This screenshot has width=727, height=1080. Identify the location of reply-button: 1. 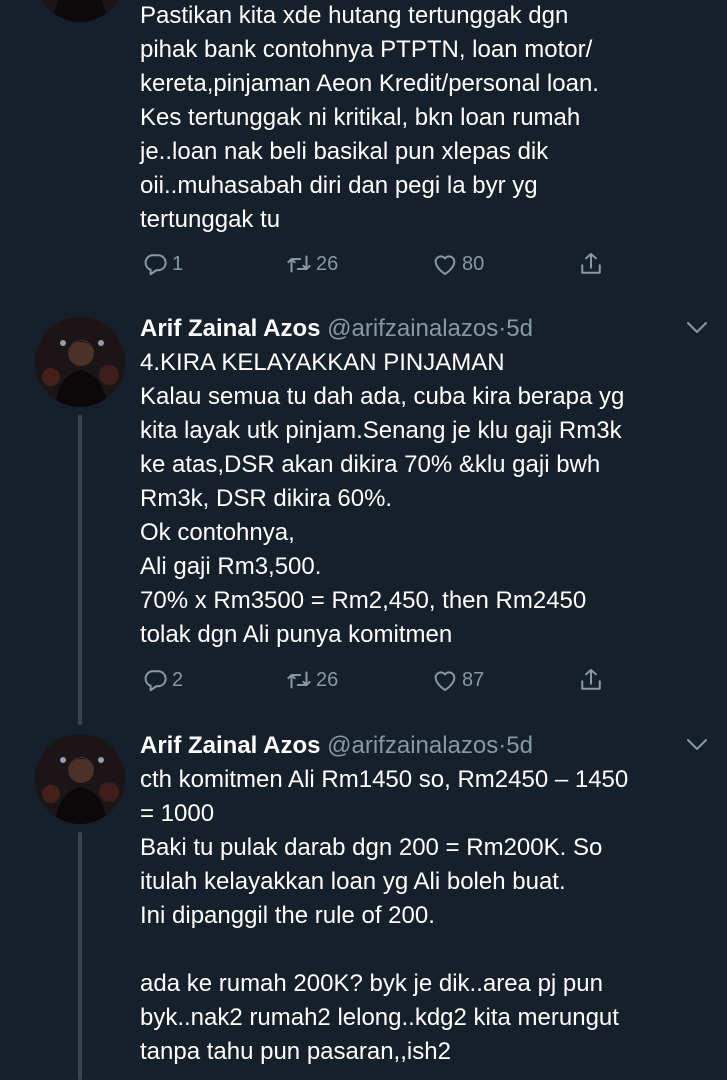
(161, 264).